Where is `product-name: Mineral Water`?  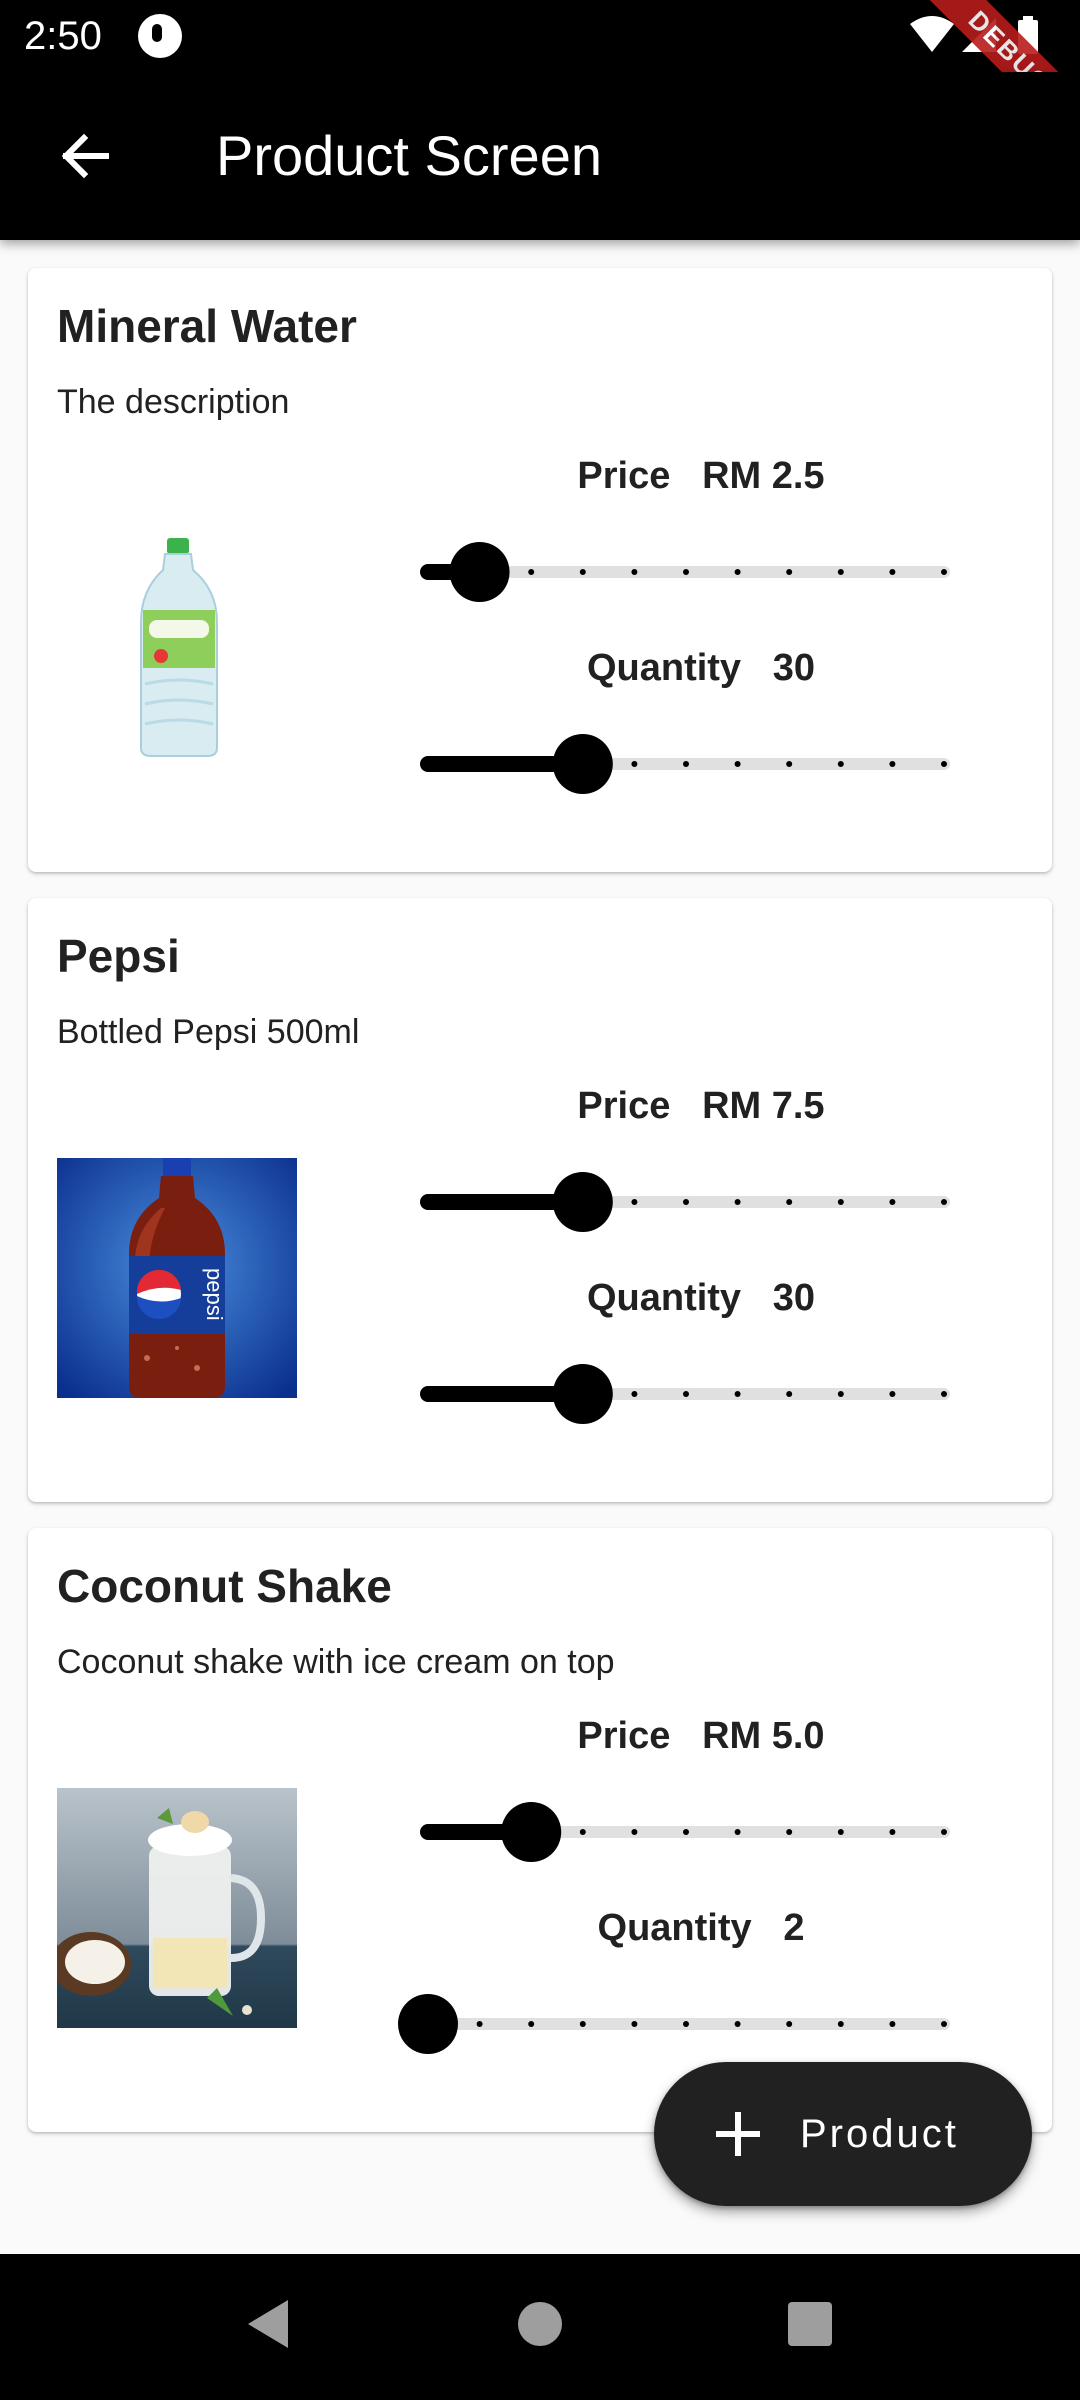 product-name: Mineral Water is located at coordinates (207, 326).